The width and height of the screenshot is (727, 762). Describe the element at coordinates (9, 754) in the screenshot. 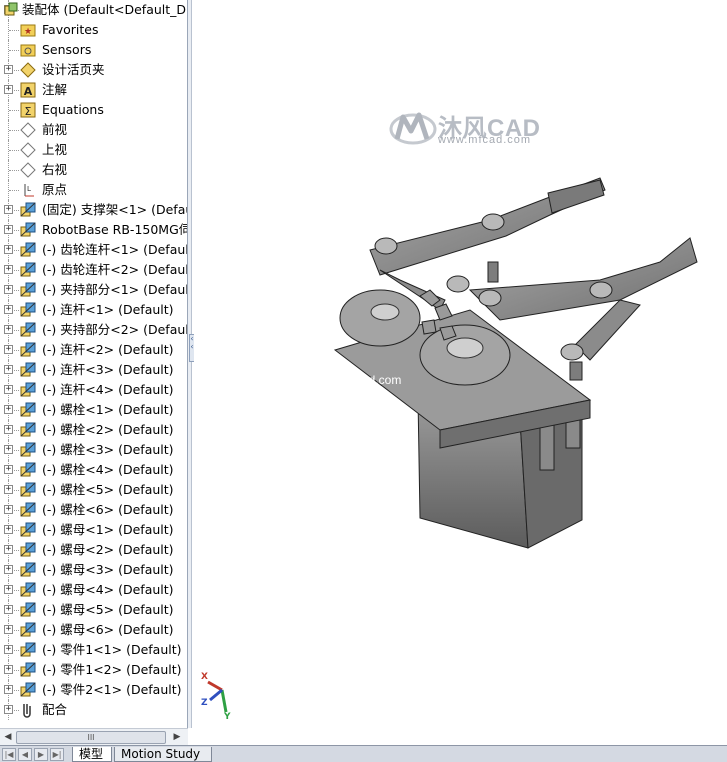

I see `first-tab-icon: |◀` at that location.